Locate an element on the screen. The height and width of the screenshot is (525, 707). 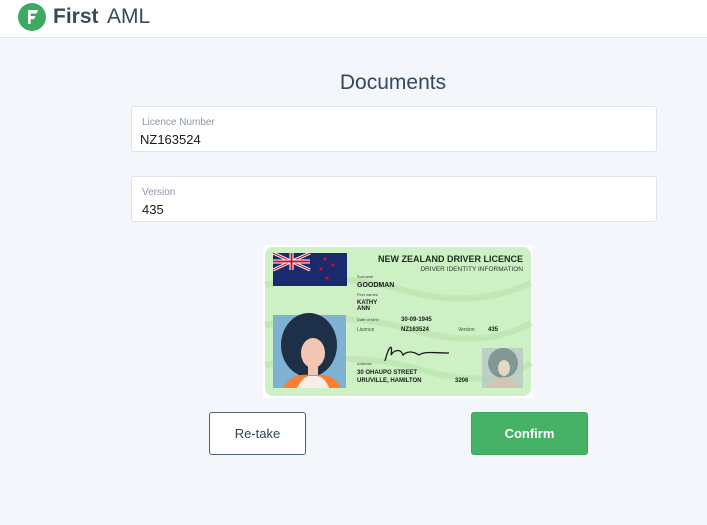
svg-text: Address is located at coordinates (364, 363).